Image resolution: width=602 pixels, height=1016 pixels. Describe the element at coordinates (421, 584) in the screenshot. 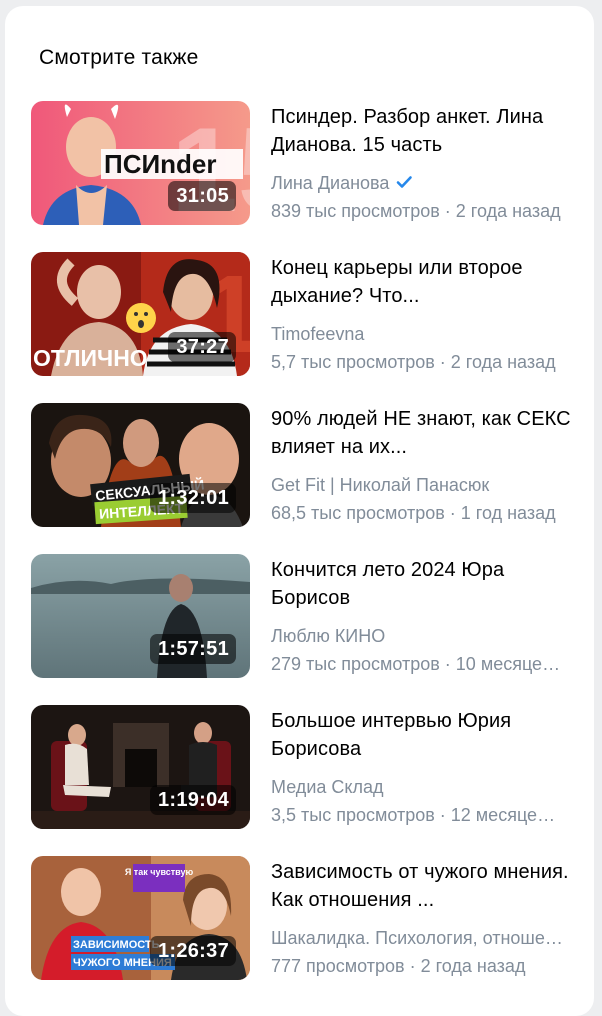

I see `video-title: Кончится лето 2024 Юра Борисов` at that location.